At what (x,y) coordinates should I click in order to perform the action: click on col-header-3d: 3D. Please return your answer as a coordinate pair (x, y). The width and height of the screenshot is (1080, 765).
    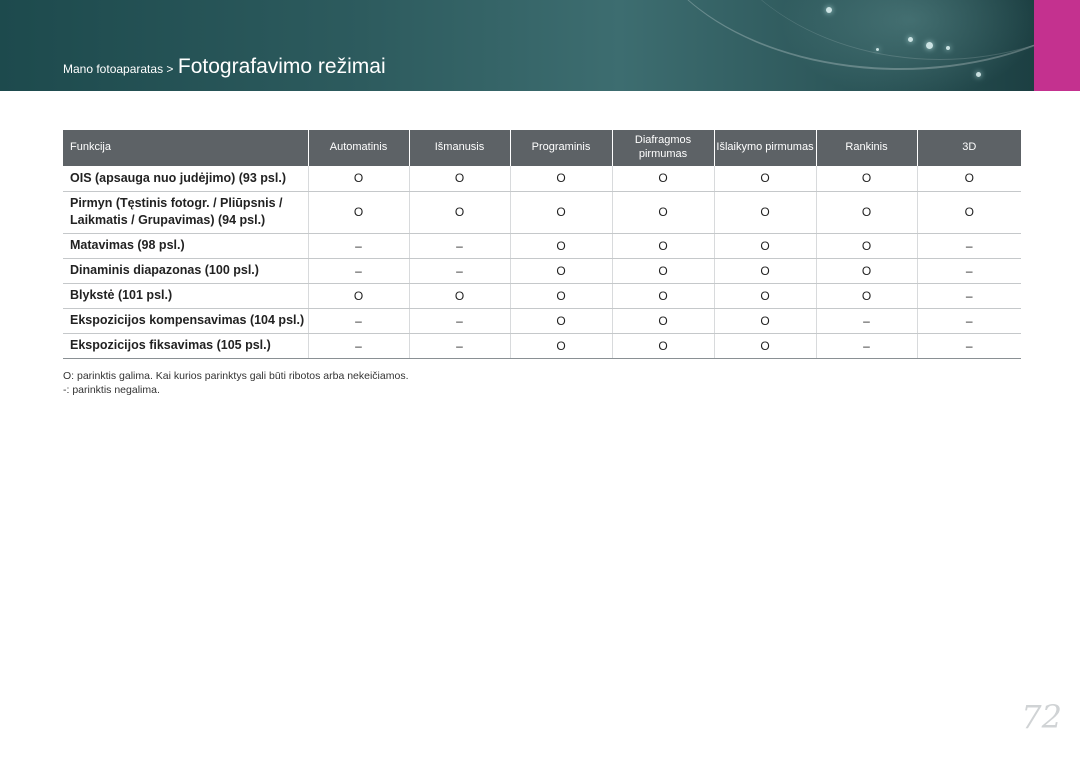
    Looking at the image, I should click on (968, 148).